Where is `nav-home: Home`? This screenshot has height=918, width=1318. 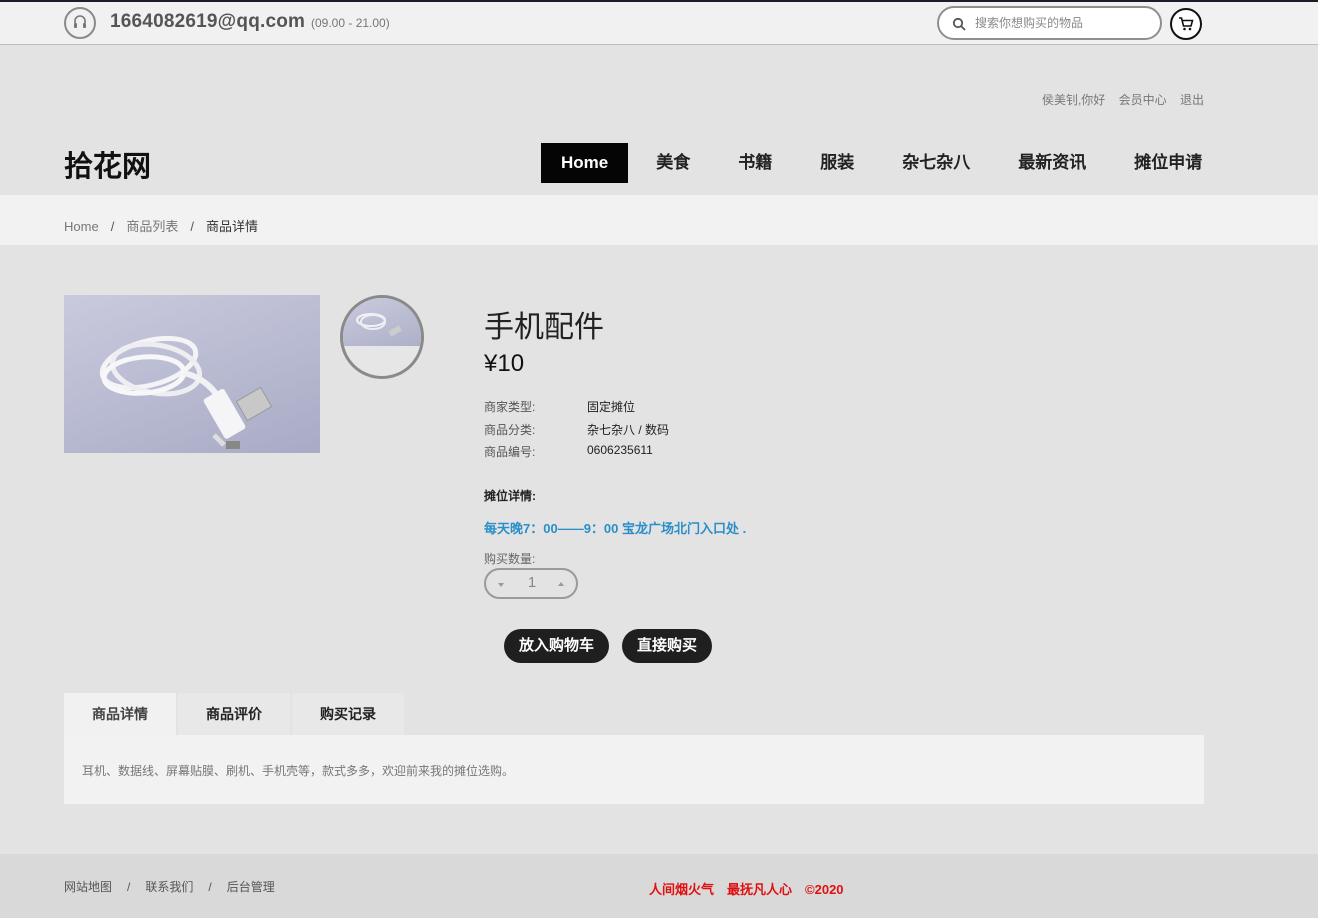
nav-home: Home is located at coordinates (585, 163).